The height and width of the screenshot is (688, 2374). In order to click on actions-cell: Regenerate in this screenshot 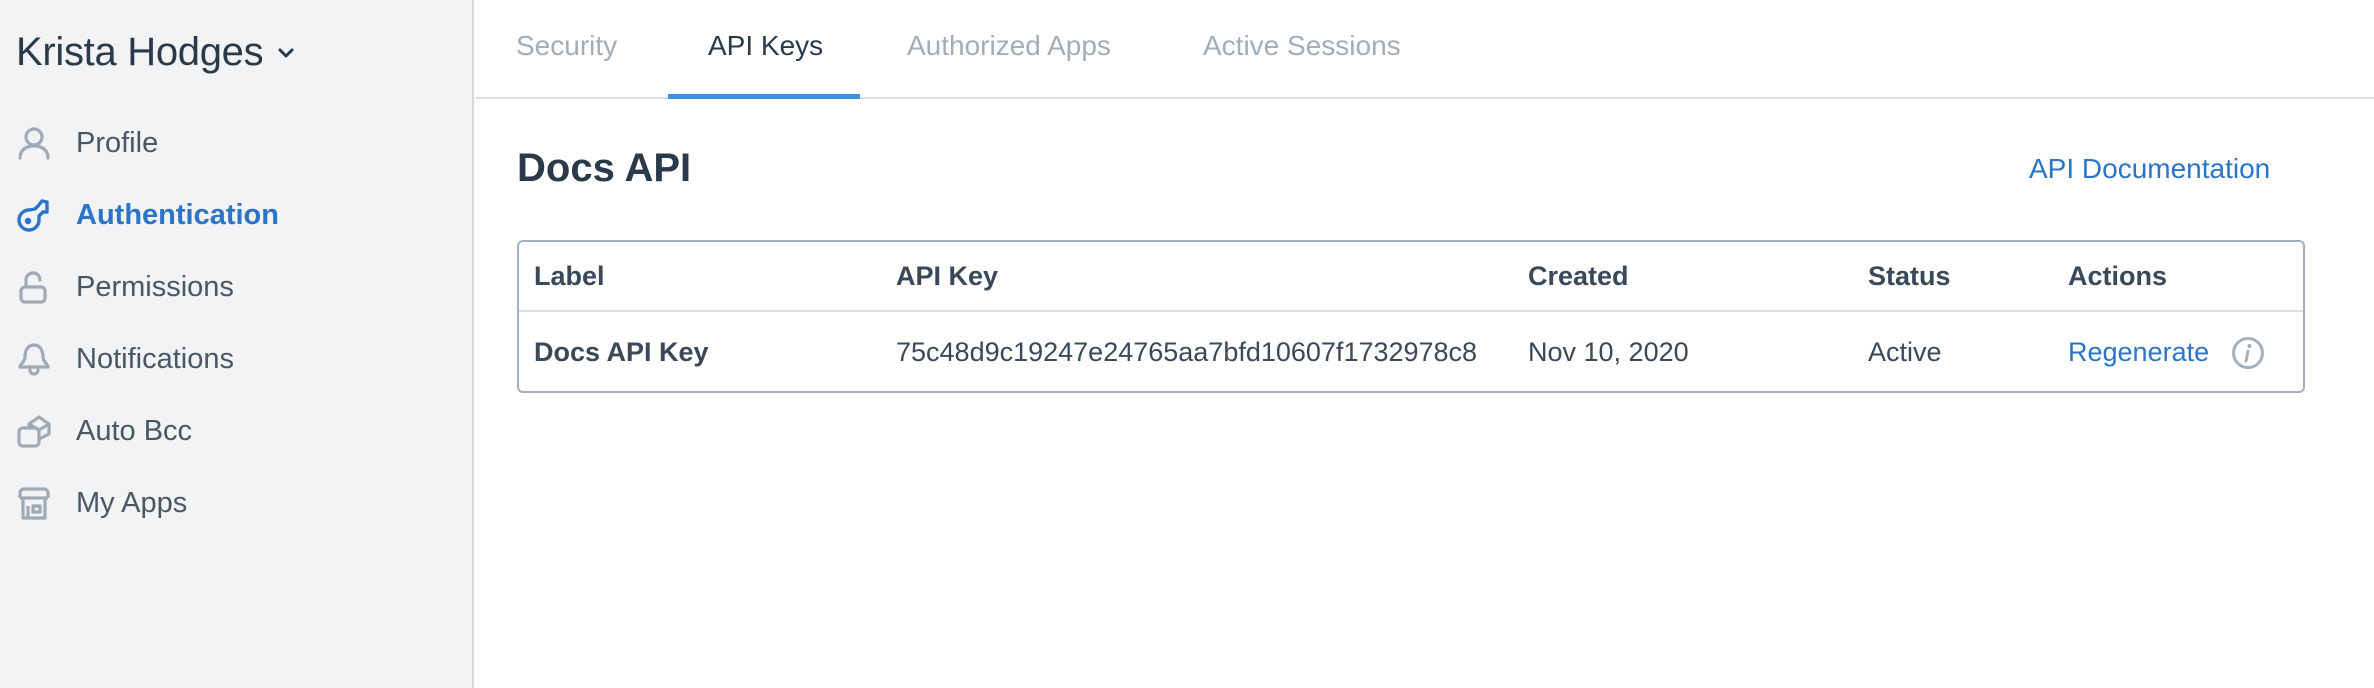, I will do `click(2166, 351)`.